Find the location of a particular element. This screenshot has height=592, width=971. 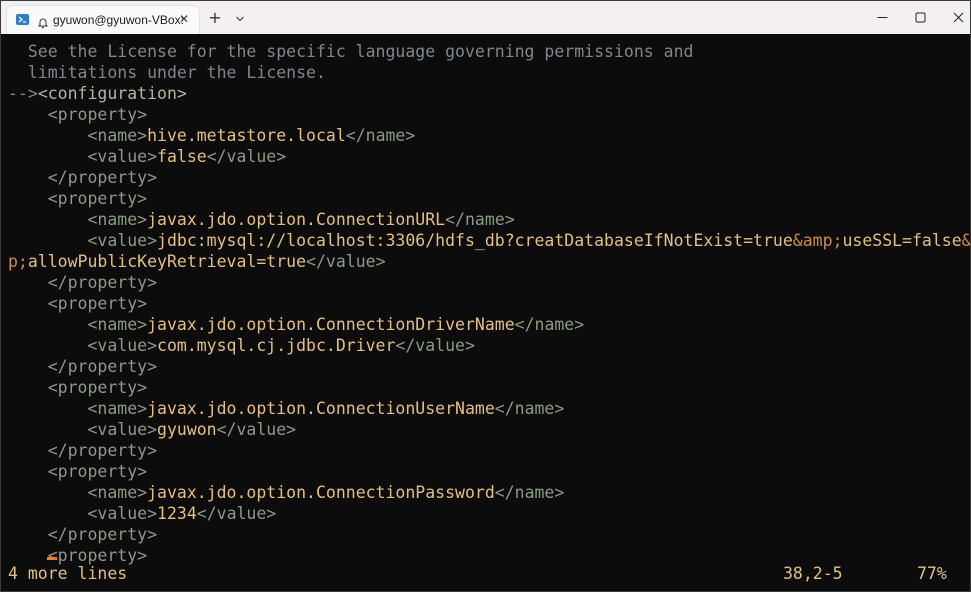

bell-icon is located at coordinates (43, 21).